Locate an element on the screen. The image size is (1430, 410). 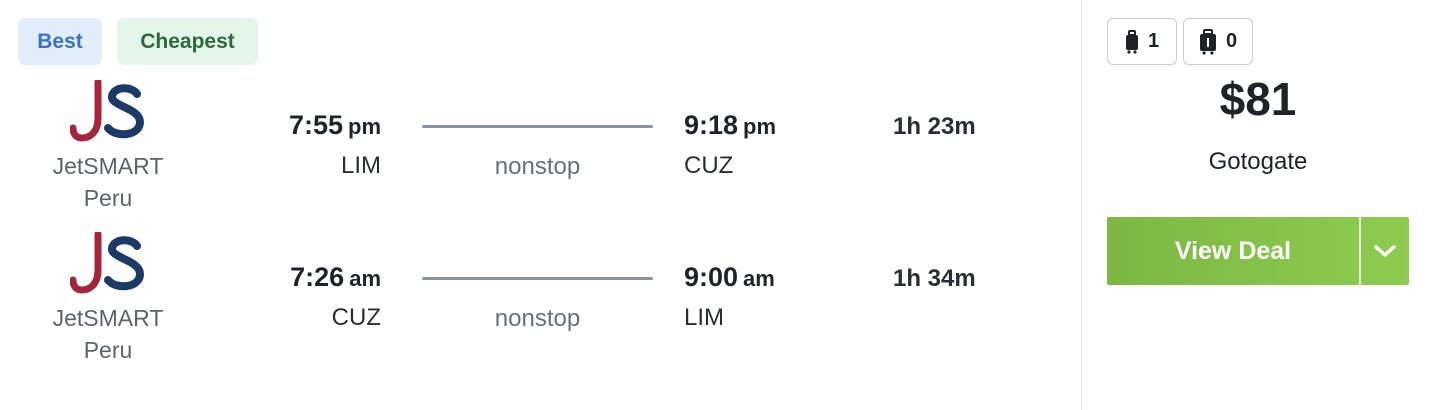
best-badge: Best is located at coordinates (60, 41).